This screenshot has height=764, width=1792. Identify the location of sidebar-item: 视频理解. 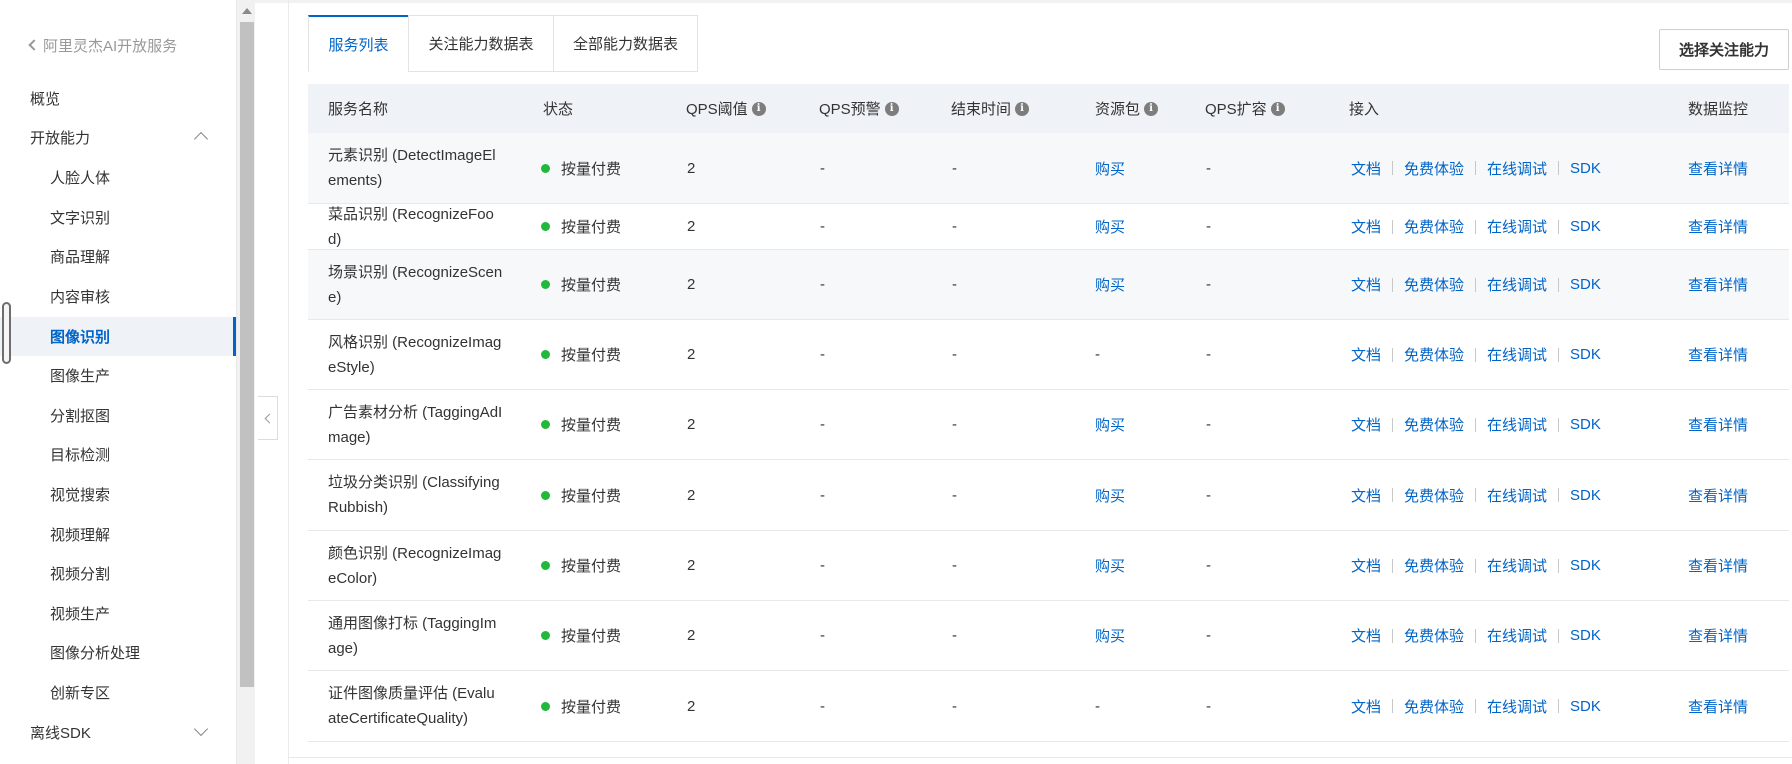
(118, 534).